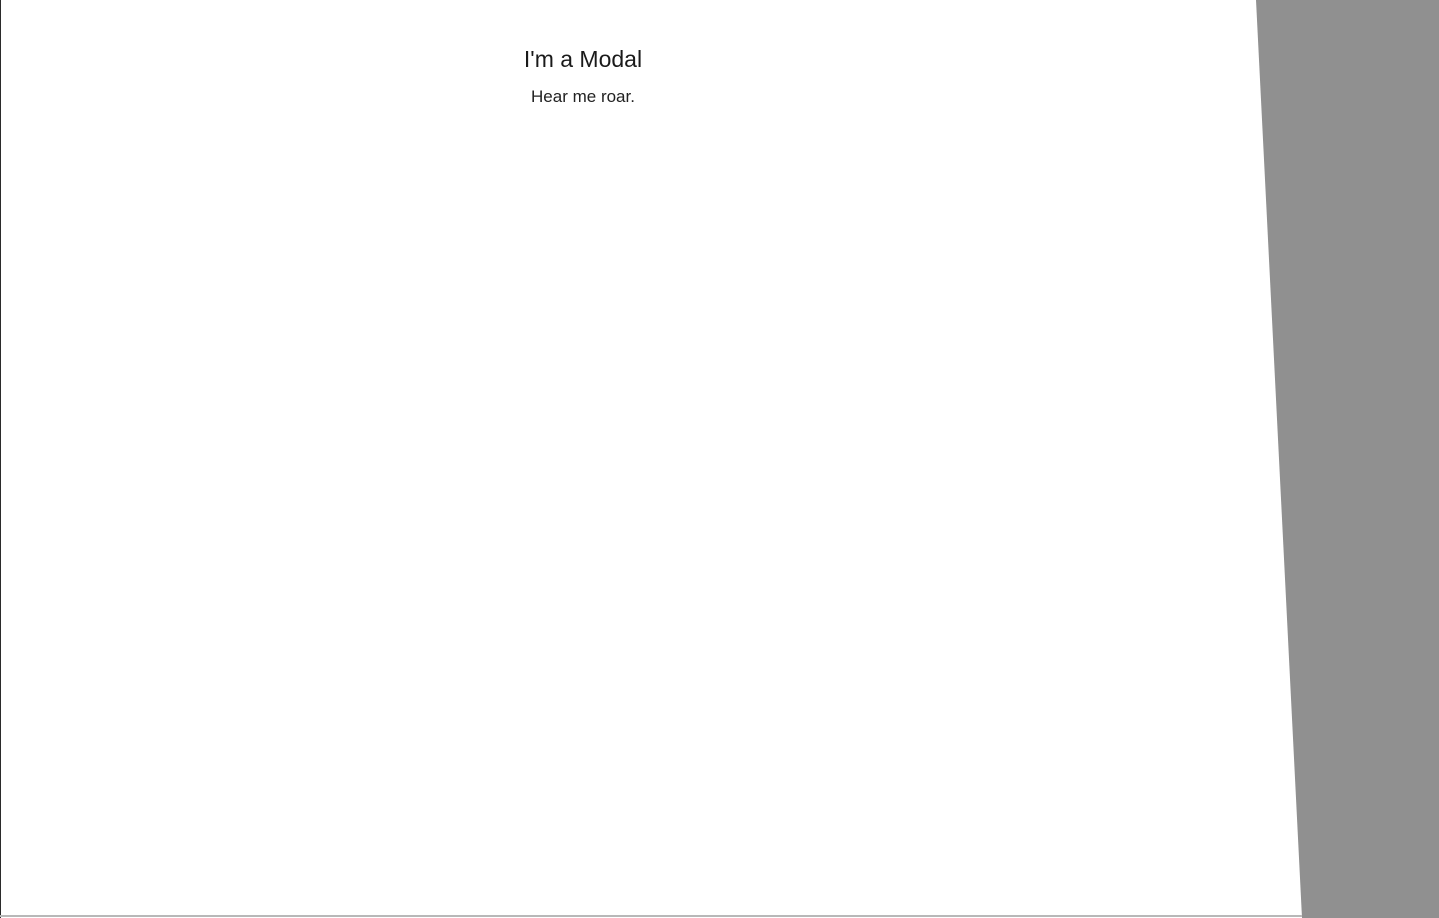 The height and width of the screenshot is (918, 1439). Describe the element at coordinates (651, 916) in the screenshot. I see `modal-bottom-border` at that location.